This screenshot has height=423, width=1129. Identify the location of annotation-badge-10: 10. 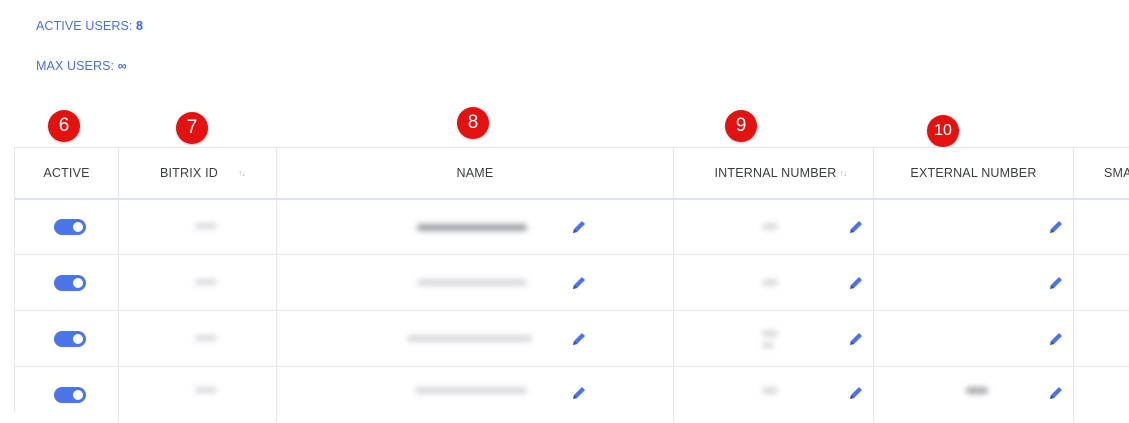
(943, 131).